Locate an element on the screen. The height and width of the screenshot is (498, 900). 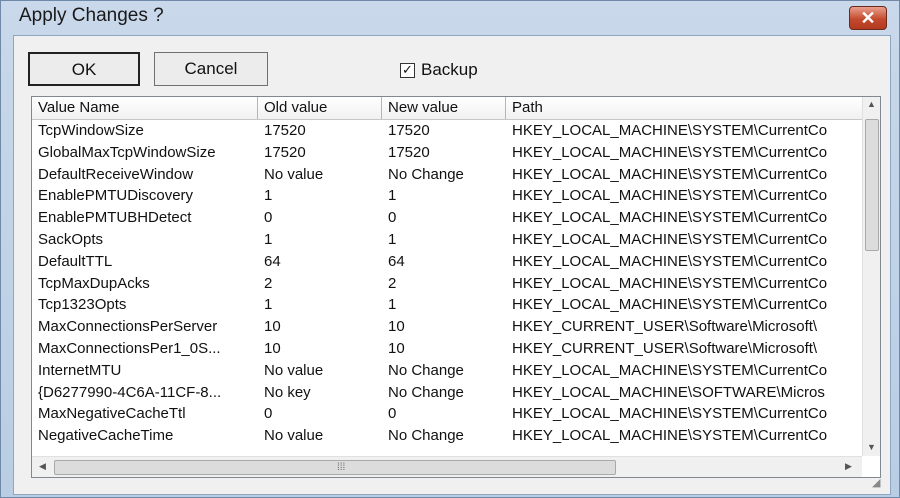
checkmark-icon: ✓ is located at coordinates (407, 70).